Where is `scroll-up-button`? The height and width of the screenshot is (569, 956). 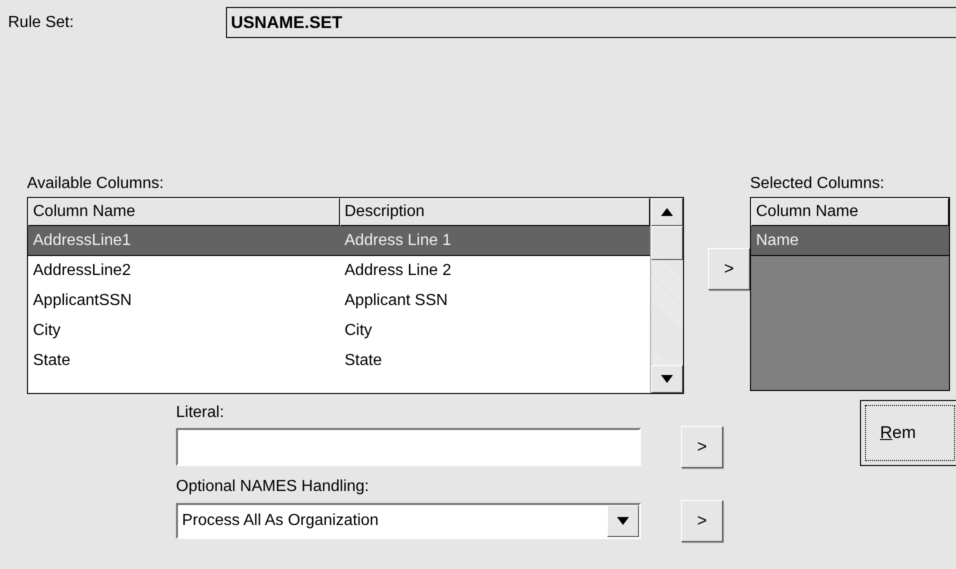 scroll-up-button is located at coordinates (667, 212).